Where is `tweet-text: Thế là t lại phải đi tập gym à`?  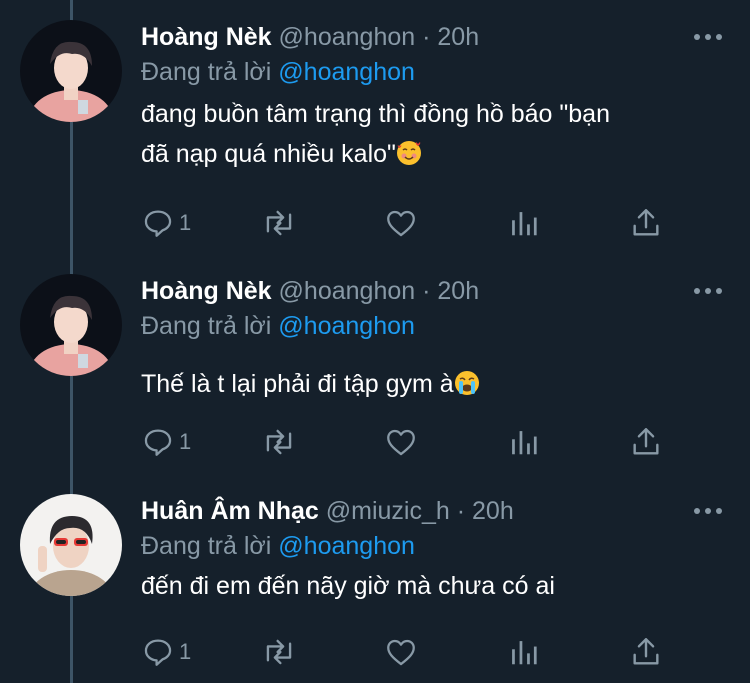 tweet-text: Thế là t lại phải đi tập gym à is located at coordinates (435, 384).